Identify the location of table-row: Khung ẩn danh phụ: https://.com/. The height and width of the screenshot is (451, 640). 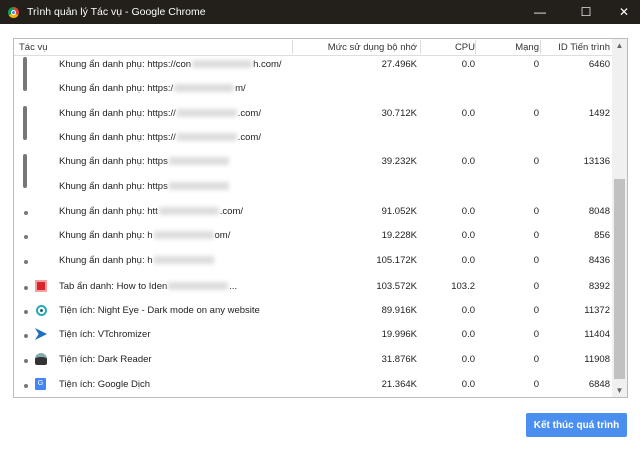
(313, 138).